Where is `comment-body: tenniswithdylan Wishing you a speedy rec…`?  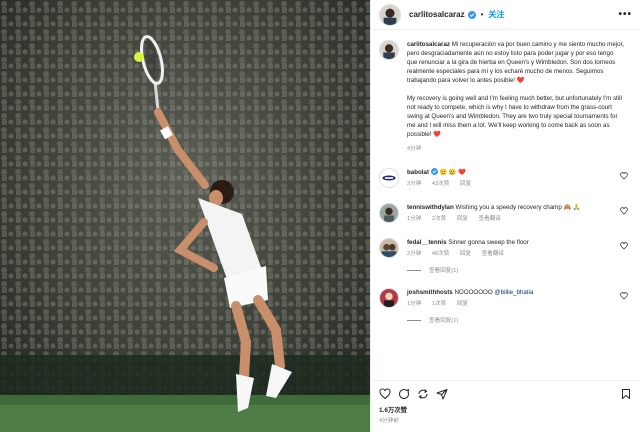
comment-body: tenniswithdylan Wishing you a speedy rec… is located at coordinates (516, 213).